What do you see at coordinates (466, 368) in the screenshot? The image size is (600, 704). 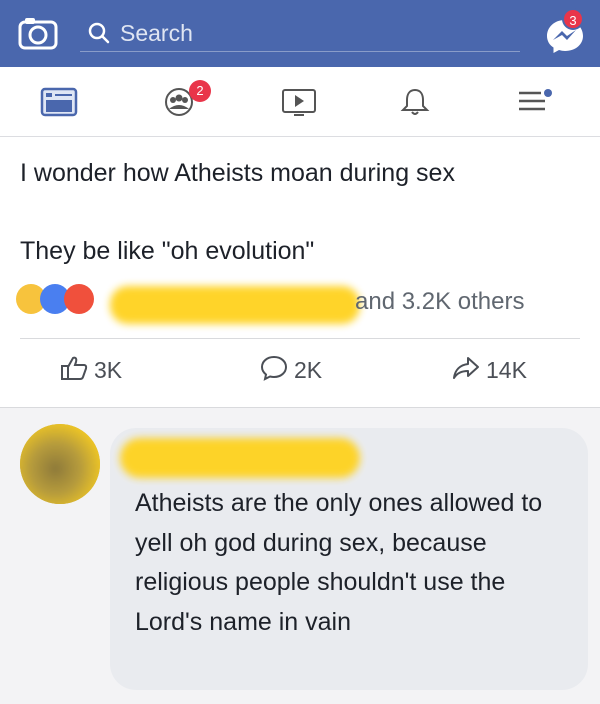 I see `share-icon` at bounding box center [466, 368].